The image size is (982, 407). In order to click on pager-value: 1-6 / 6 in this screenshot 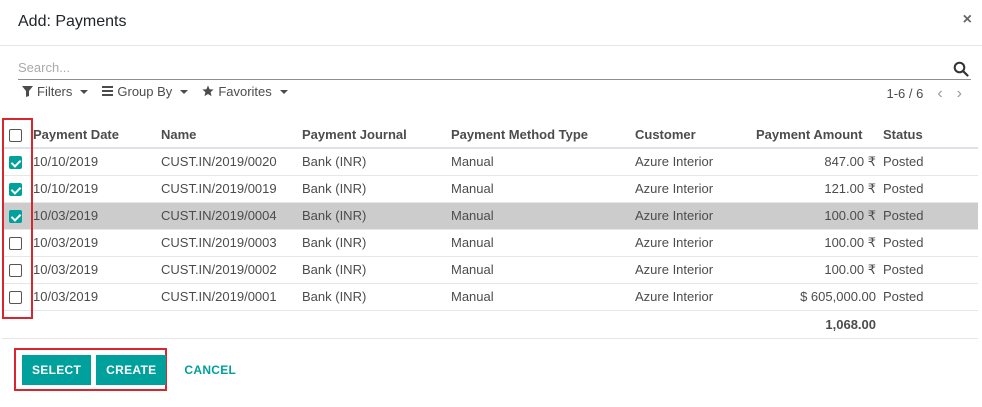, I will do `click(904, 93)`.